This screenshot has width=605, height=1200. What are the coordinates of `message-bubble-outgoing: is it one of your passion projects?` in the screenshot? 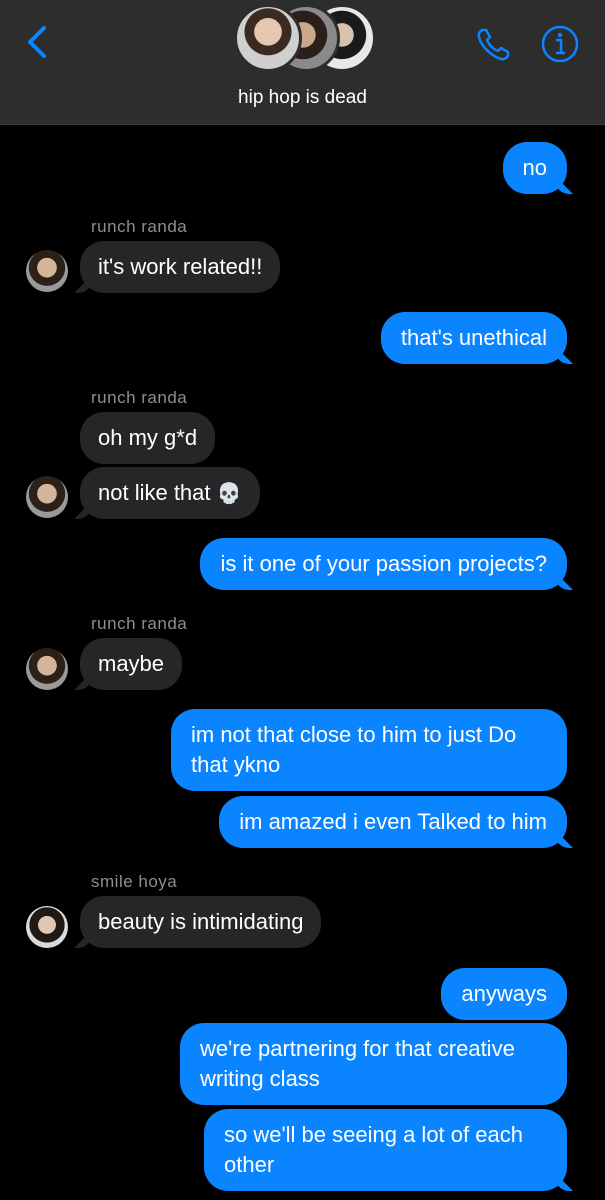 It's located at (383, 564).